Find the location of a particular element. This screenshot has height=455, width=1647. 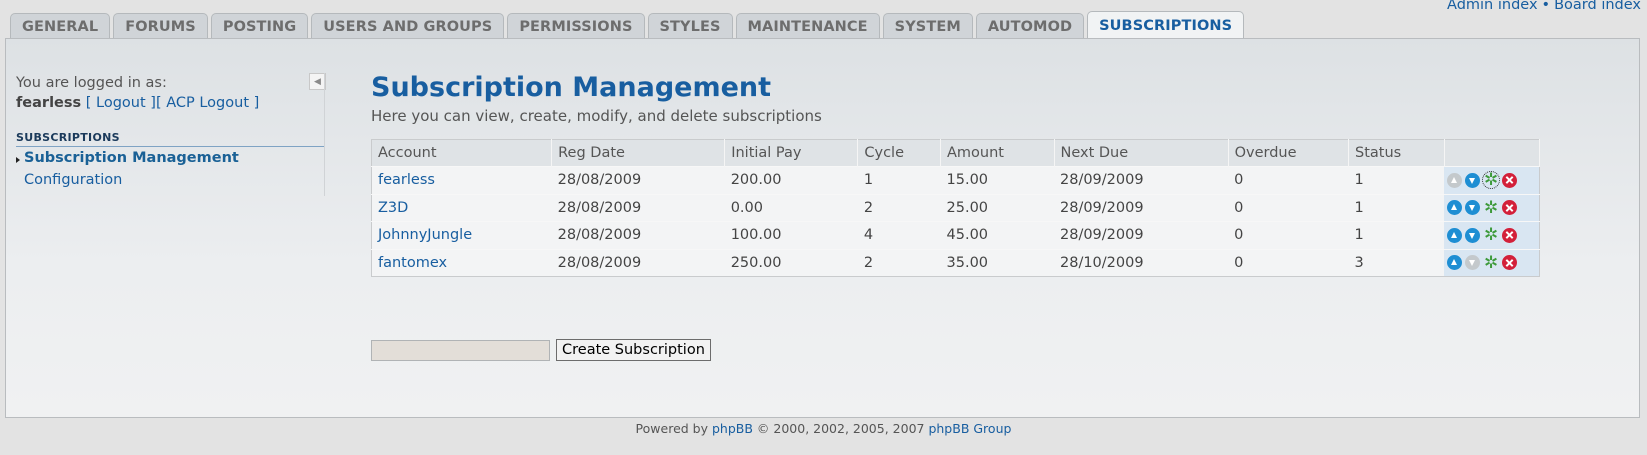

cell-amount: 35.00 is located at coordinates (997, 262).